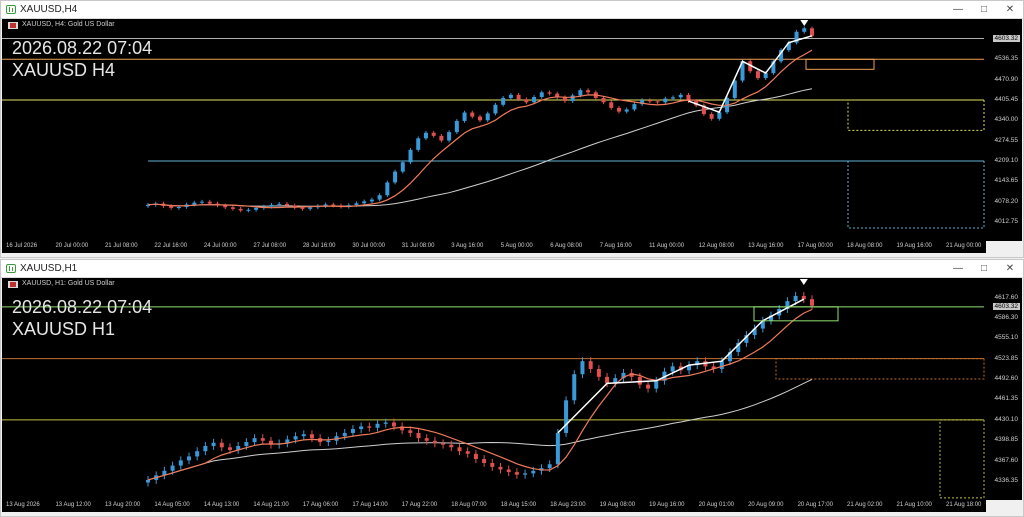  What do you see at coordinates (122, 505) in the screenshot?
I see `time-label: 13 Aug 20:00` at bounding box center [122, 505].